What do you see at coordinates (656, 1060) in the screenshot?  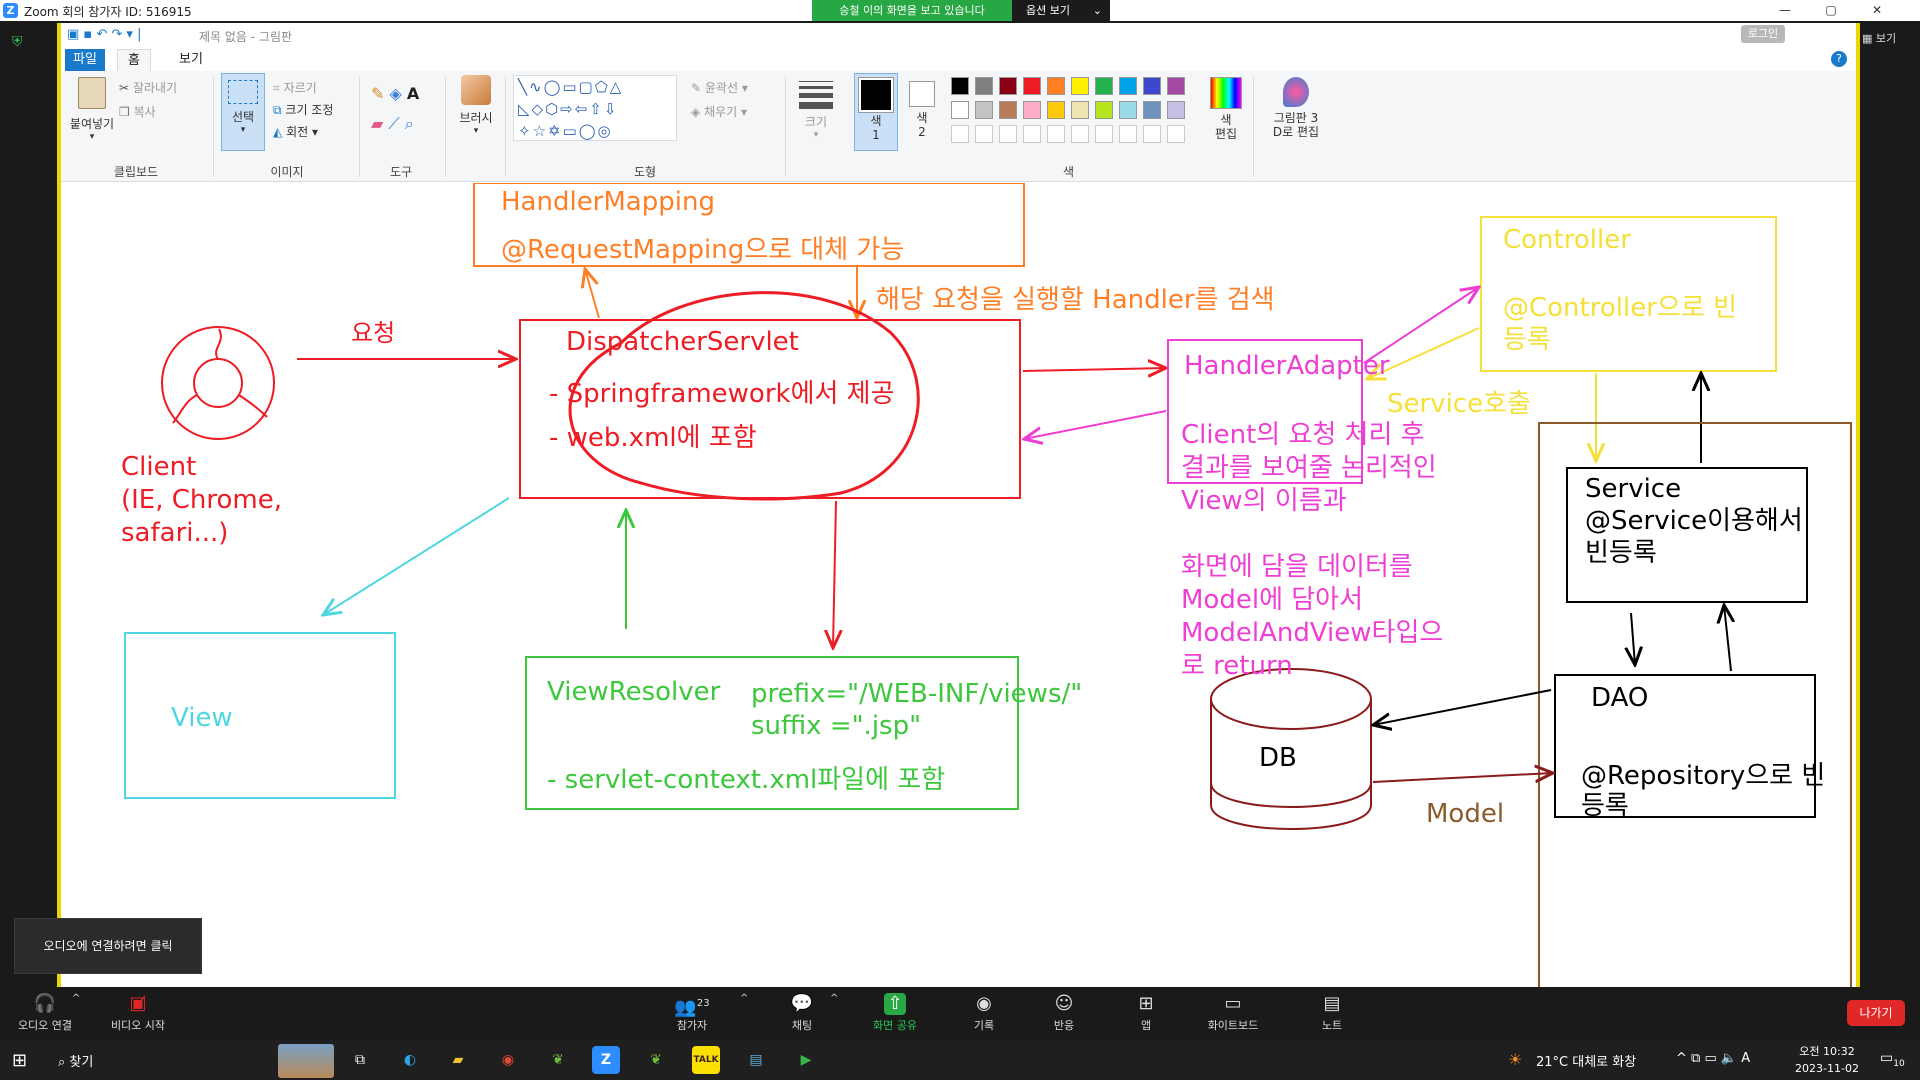 I see `spring-tool-2-icon: ❦` at bounding box center [656, 1060].